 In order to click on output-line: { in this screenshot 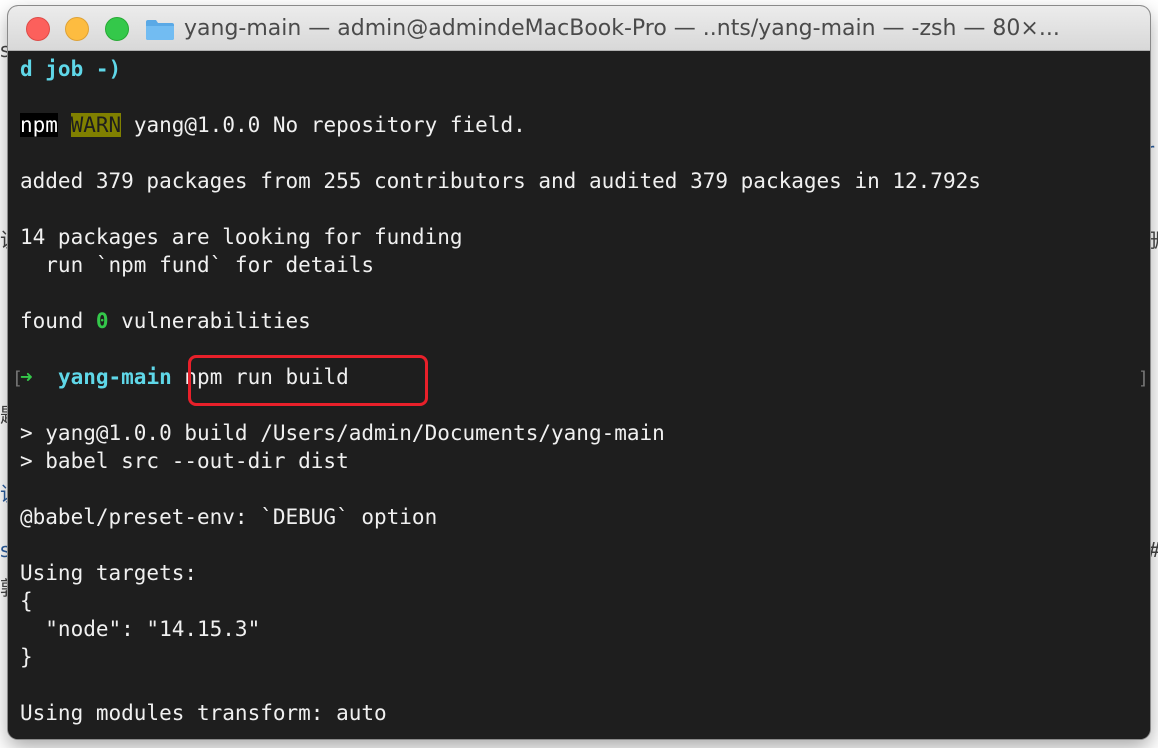, I will do `click(26, 601)`.